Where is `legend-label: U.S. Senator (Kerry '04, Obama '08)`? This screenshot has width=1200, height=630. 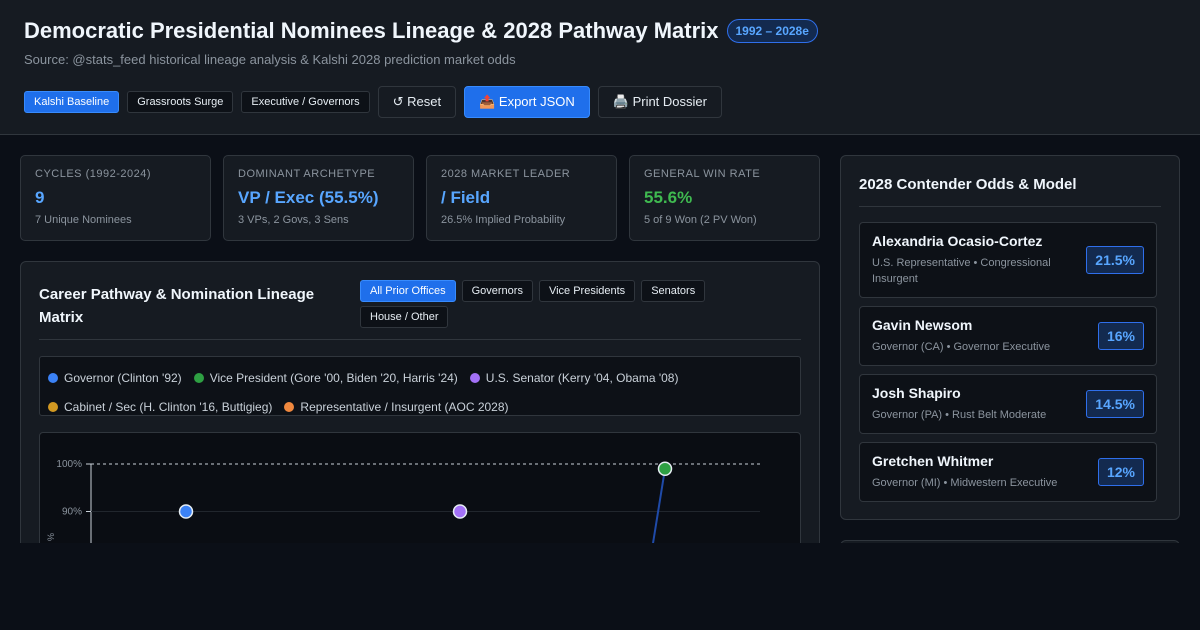 legend-label: U.S. Senator (Kerry '04, Obama '08) is located at coordinates (582, 377).